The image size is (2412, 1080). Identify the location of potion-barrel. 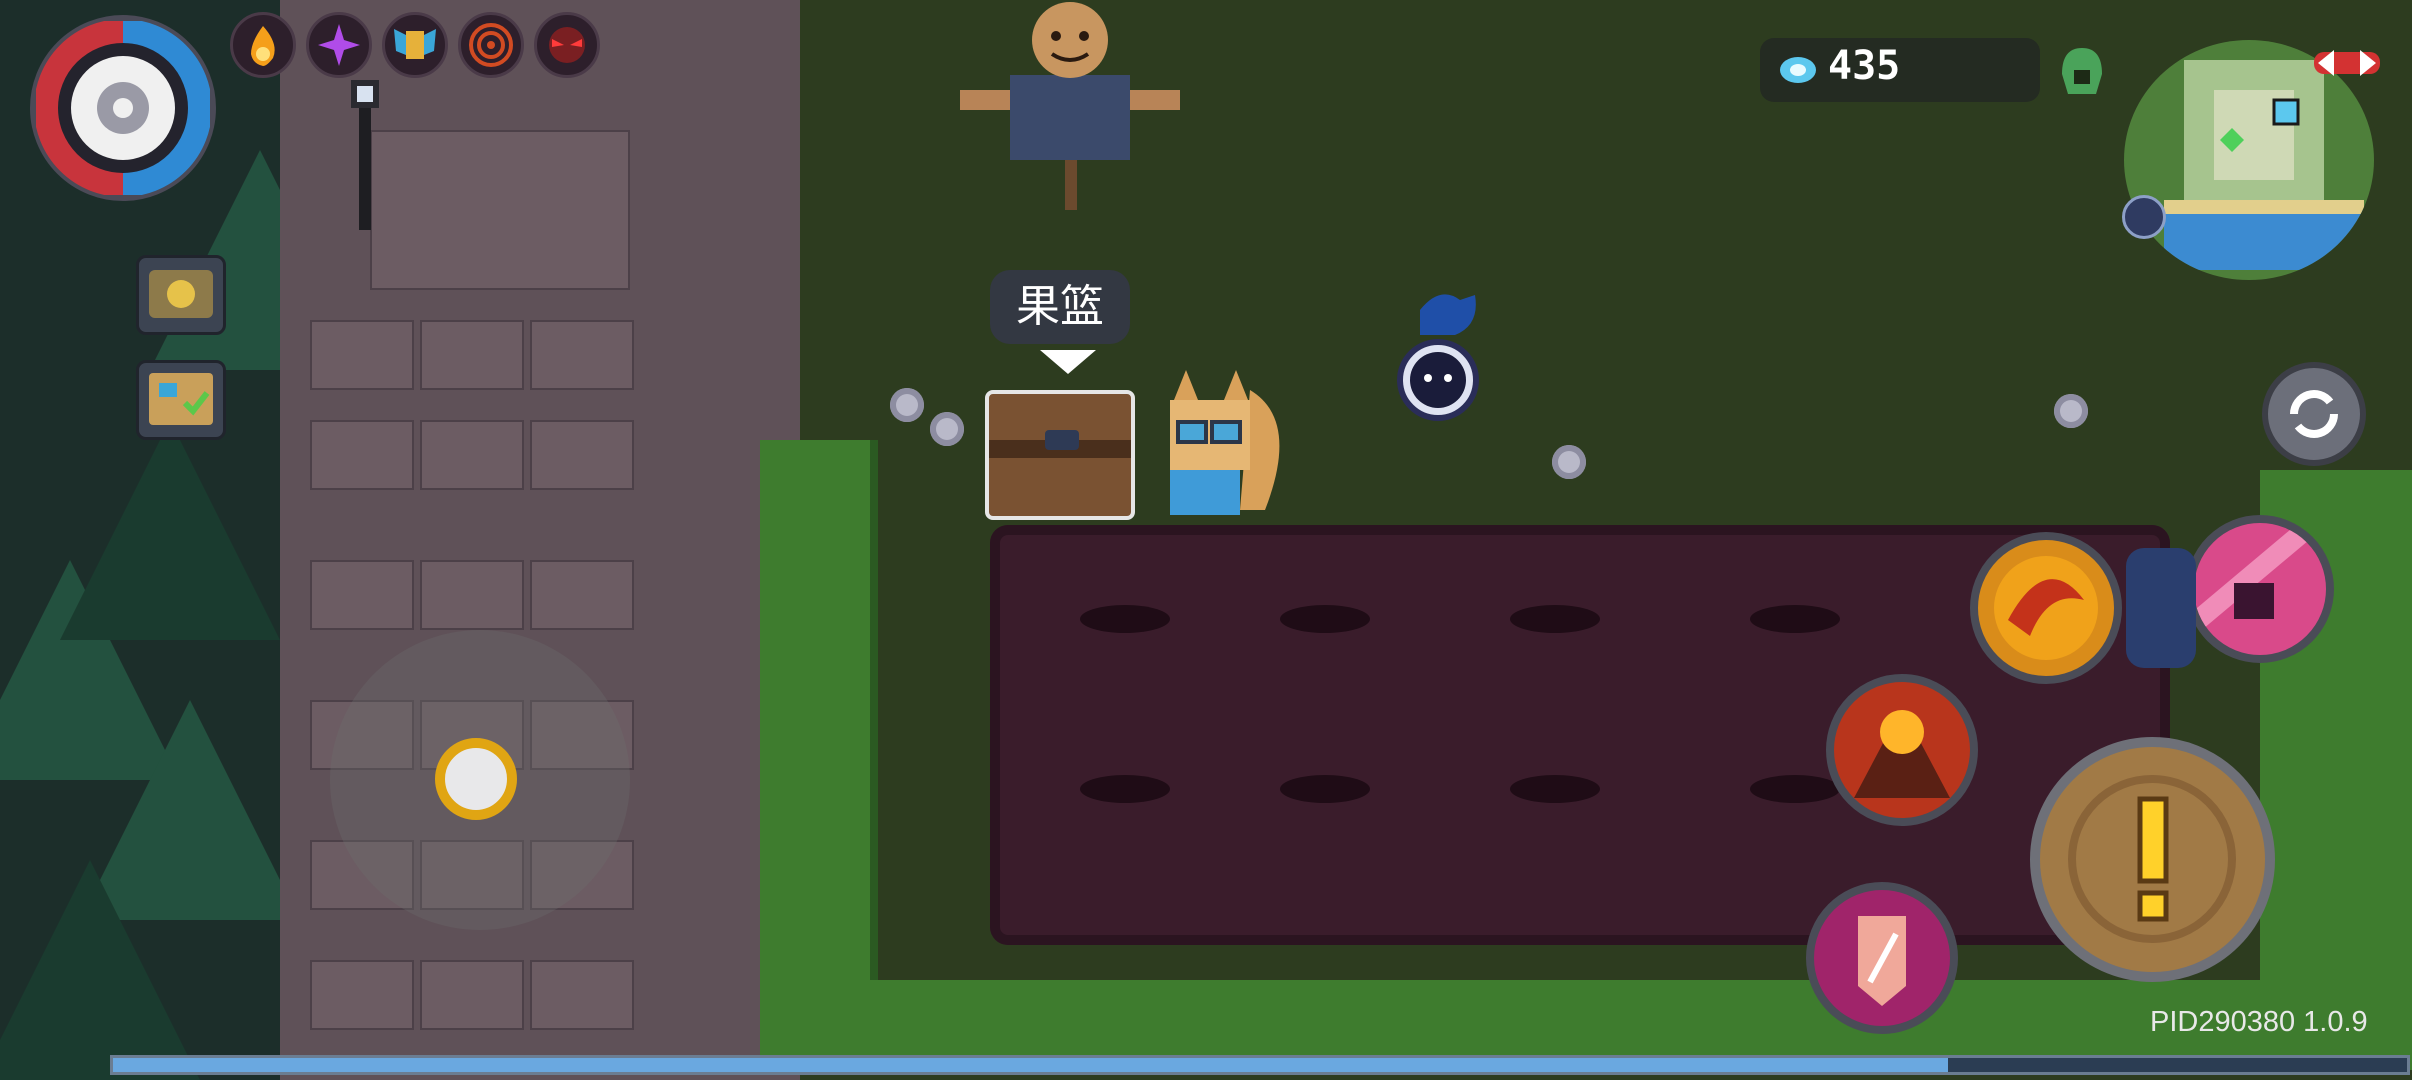
(2161, 608).